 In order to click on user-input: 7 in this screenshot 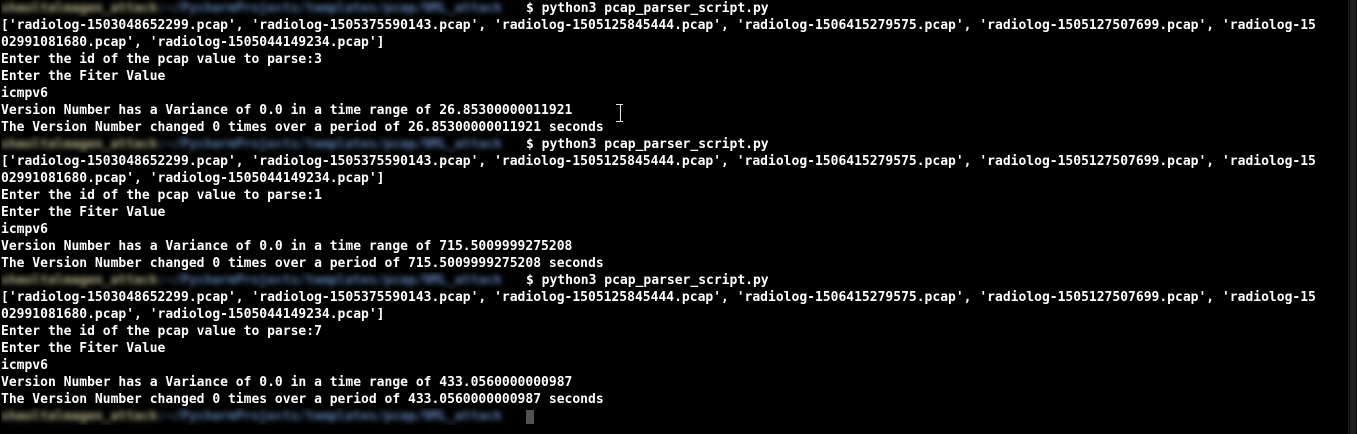, I will do `click(318, 331)`.